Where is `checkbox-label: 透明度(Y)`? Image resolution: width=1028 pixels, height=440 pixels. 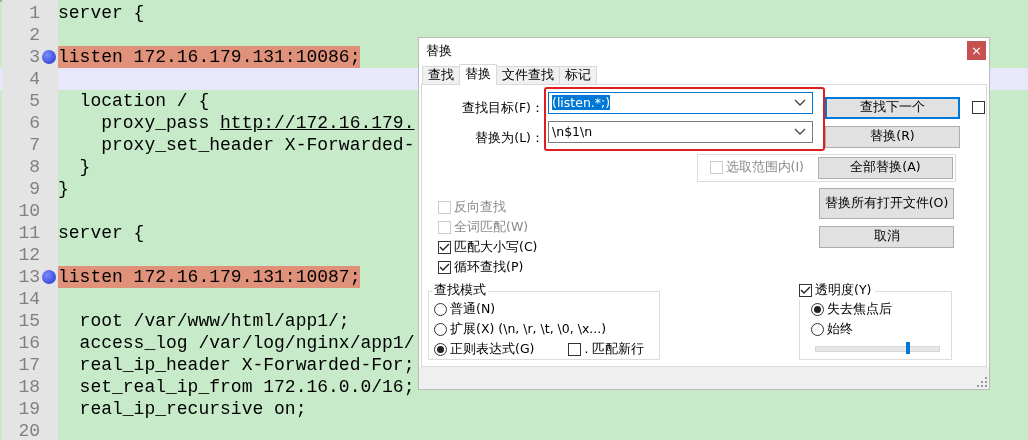
checkbox-label: 透明度(Y) is located at coordinates (843, 291).